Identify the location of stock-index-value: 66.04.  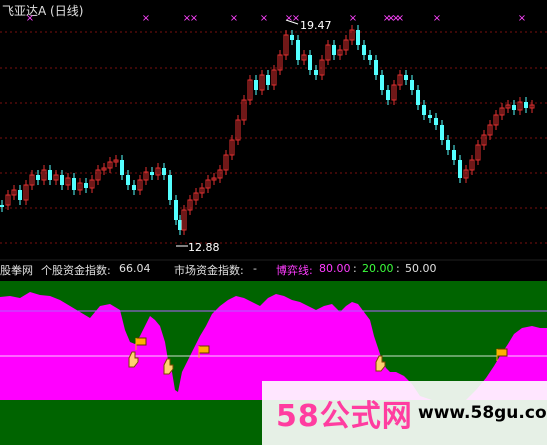
(135, 268).